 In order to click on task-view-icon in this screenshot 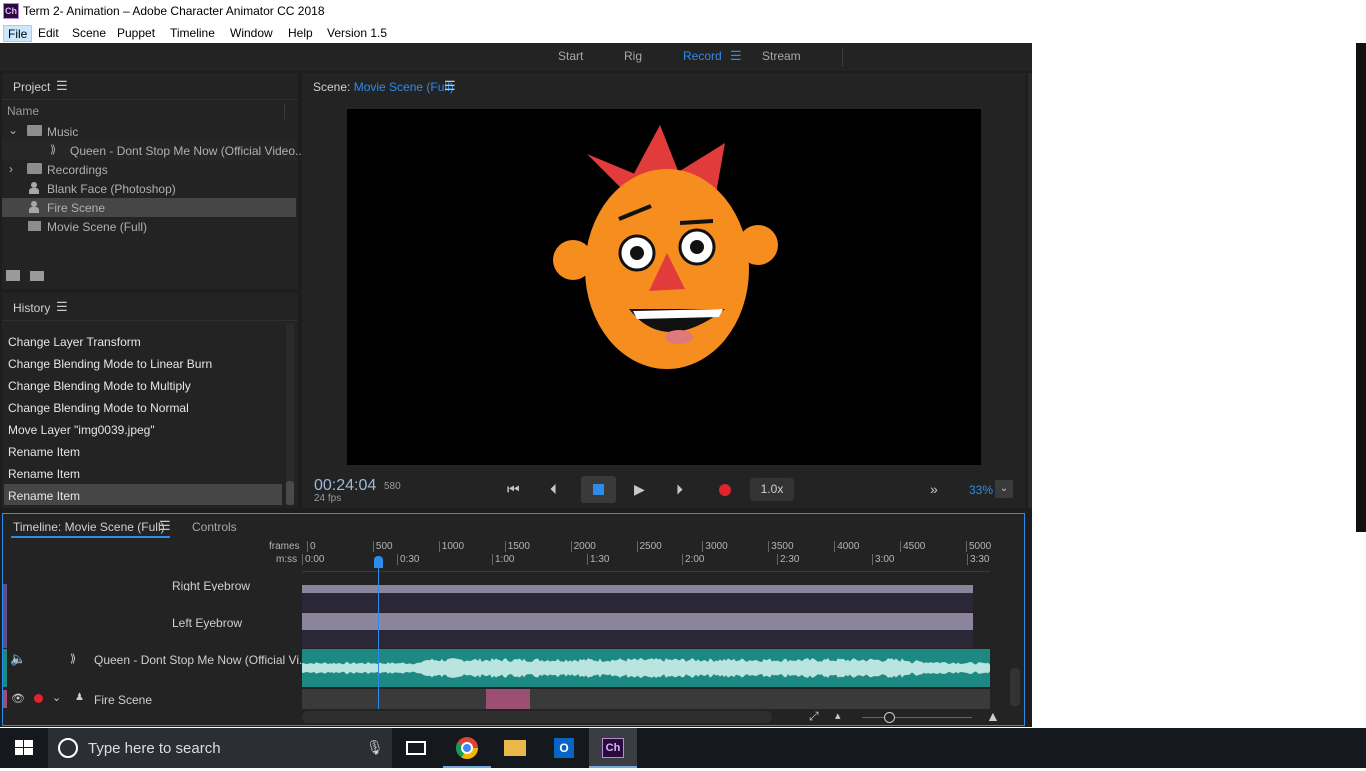, I will do `click(416, 748)`.